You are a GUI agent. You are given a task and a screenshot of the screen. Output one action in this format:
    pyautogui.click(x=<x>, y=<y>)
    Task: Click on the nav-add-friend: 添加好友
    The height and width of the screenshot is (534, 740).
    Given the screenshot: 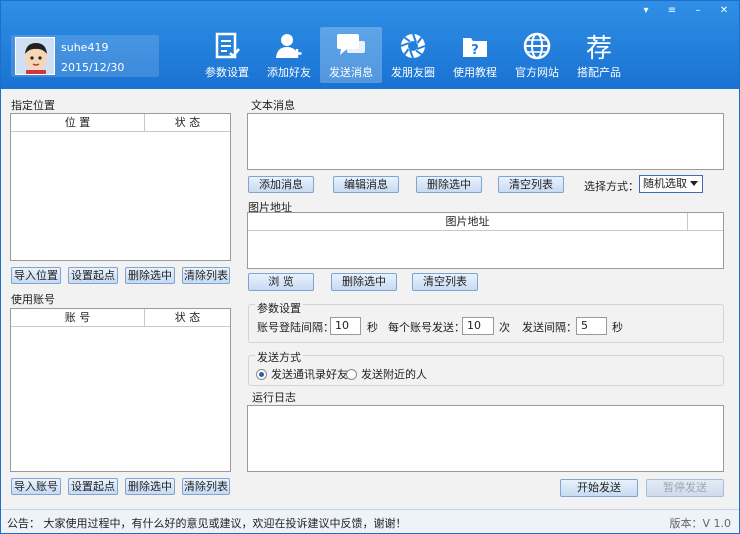 What is the action you would take?
    pyautogui.click(x=289, y=55)
    